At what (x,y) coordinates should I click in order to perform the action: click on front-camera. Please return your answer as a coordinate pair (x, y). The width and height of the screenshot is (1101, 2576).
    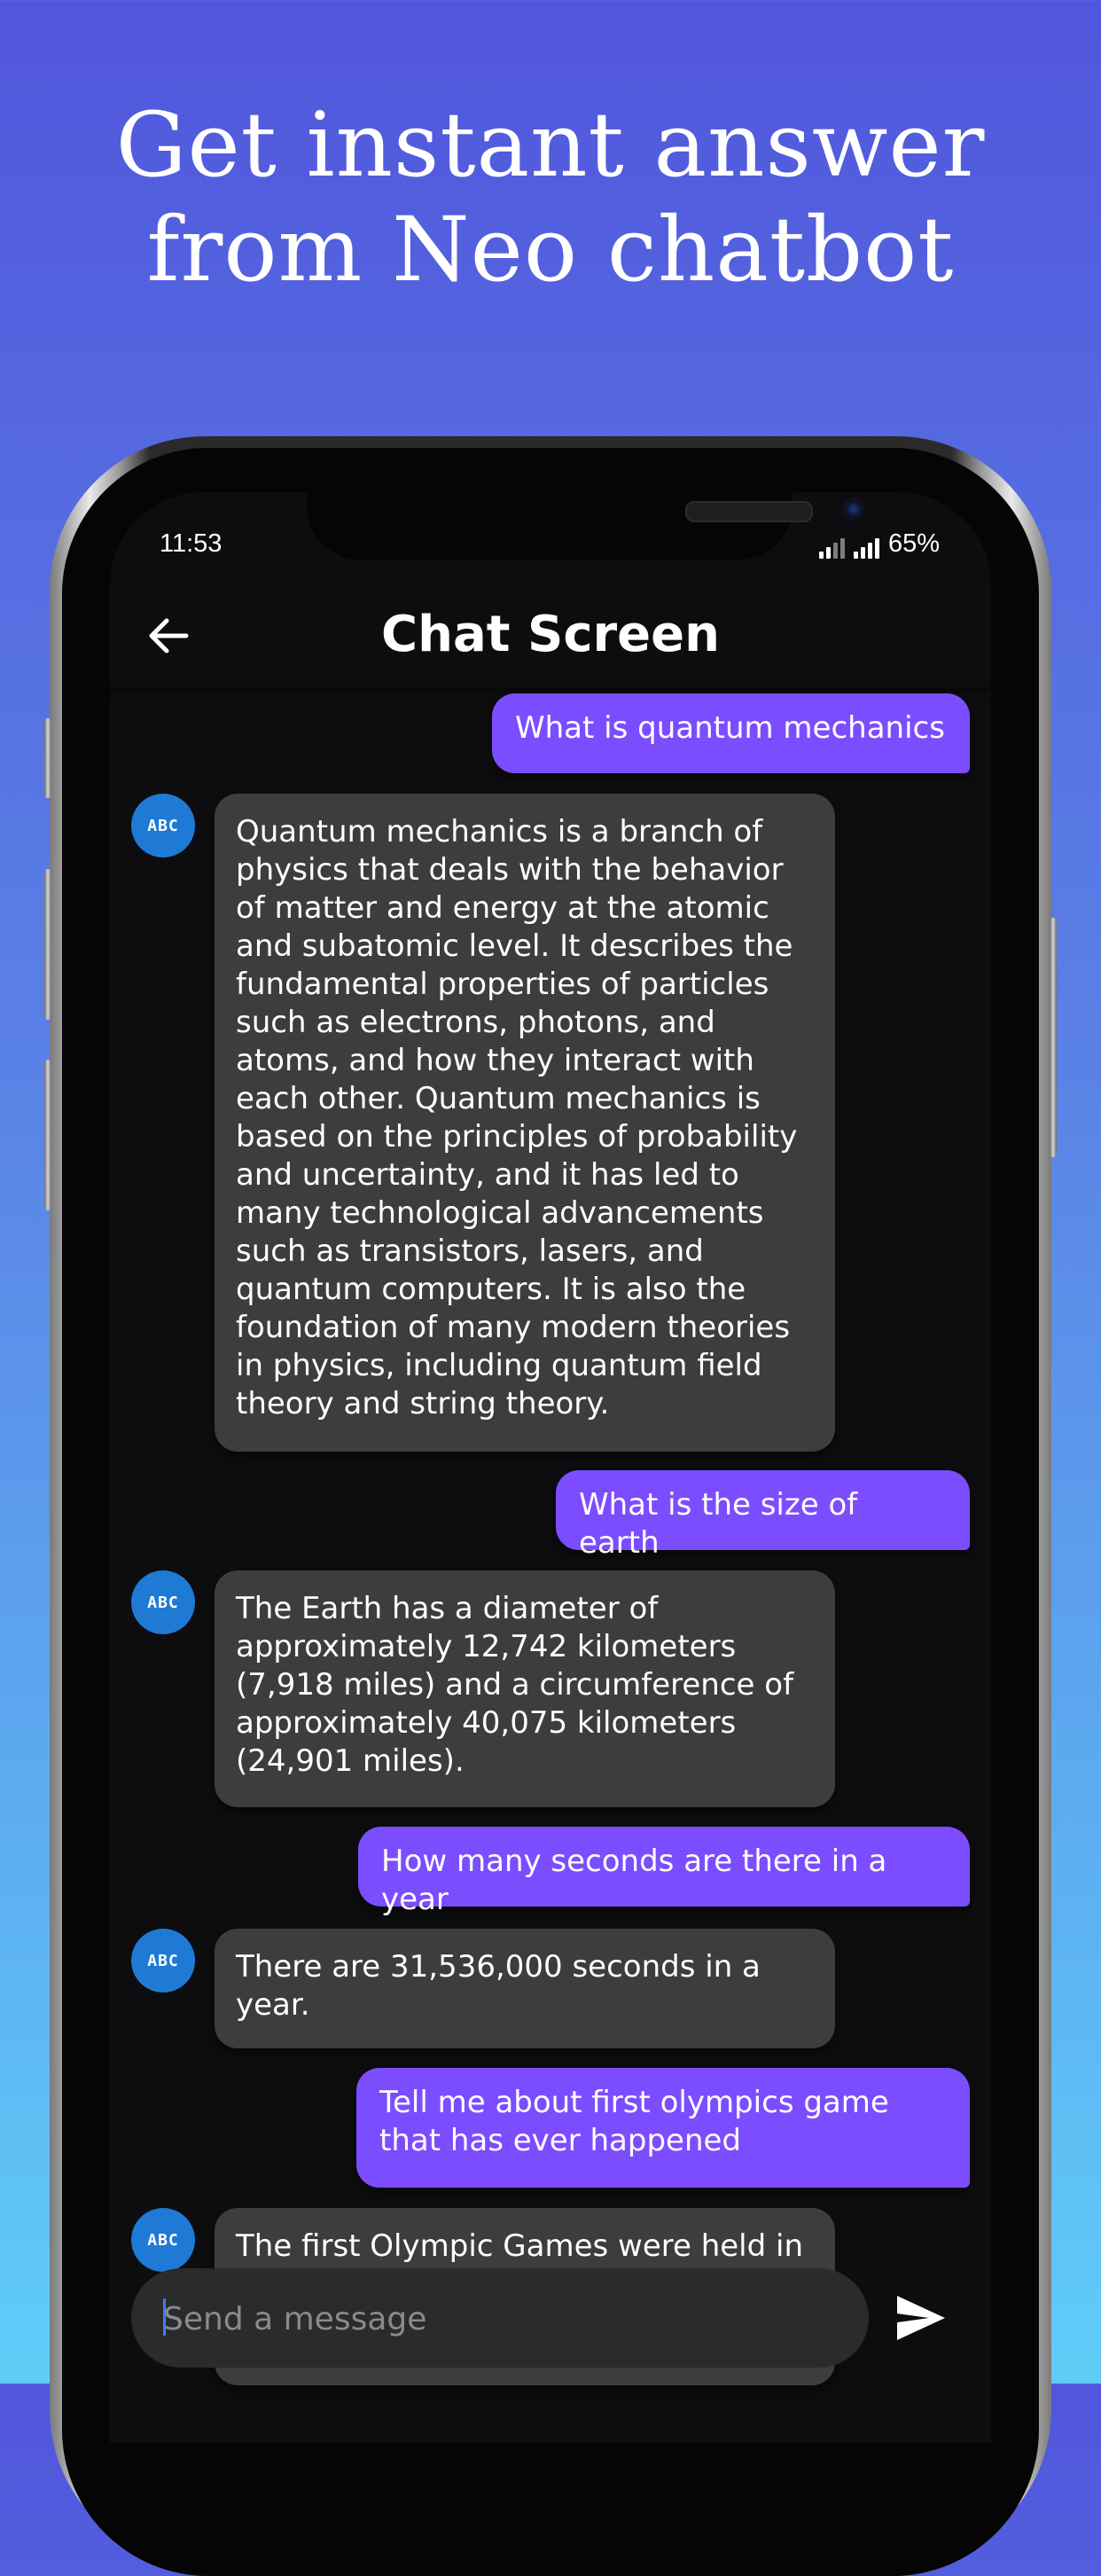
    Looking at the image, I should click on (854, 509).